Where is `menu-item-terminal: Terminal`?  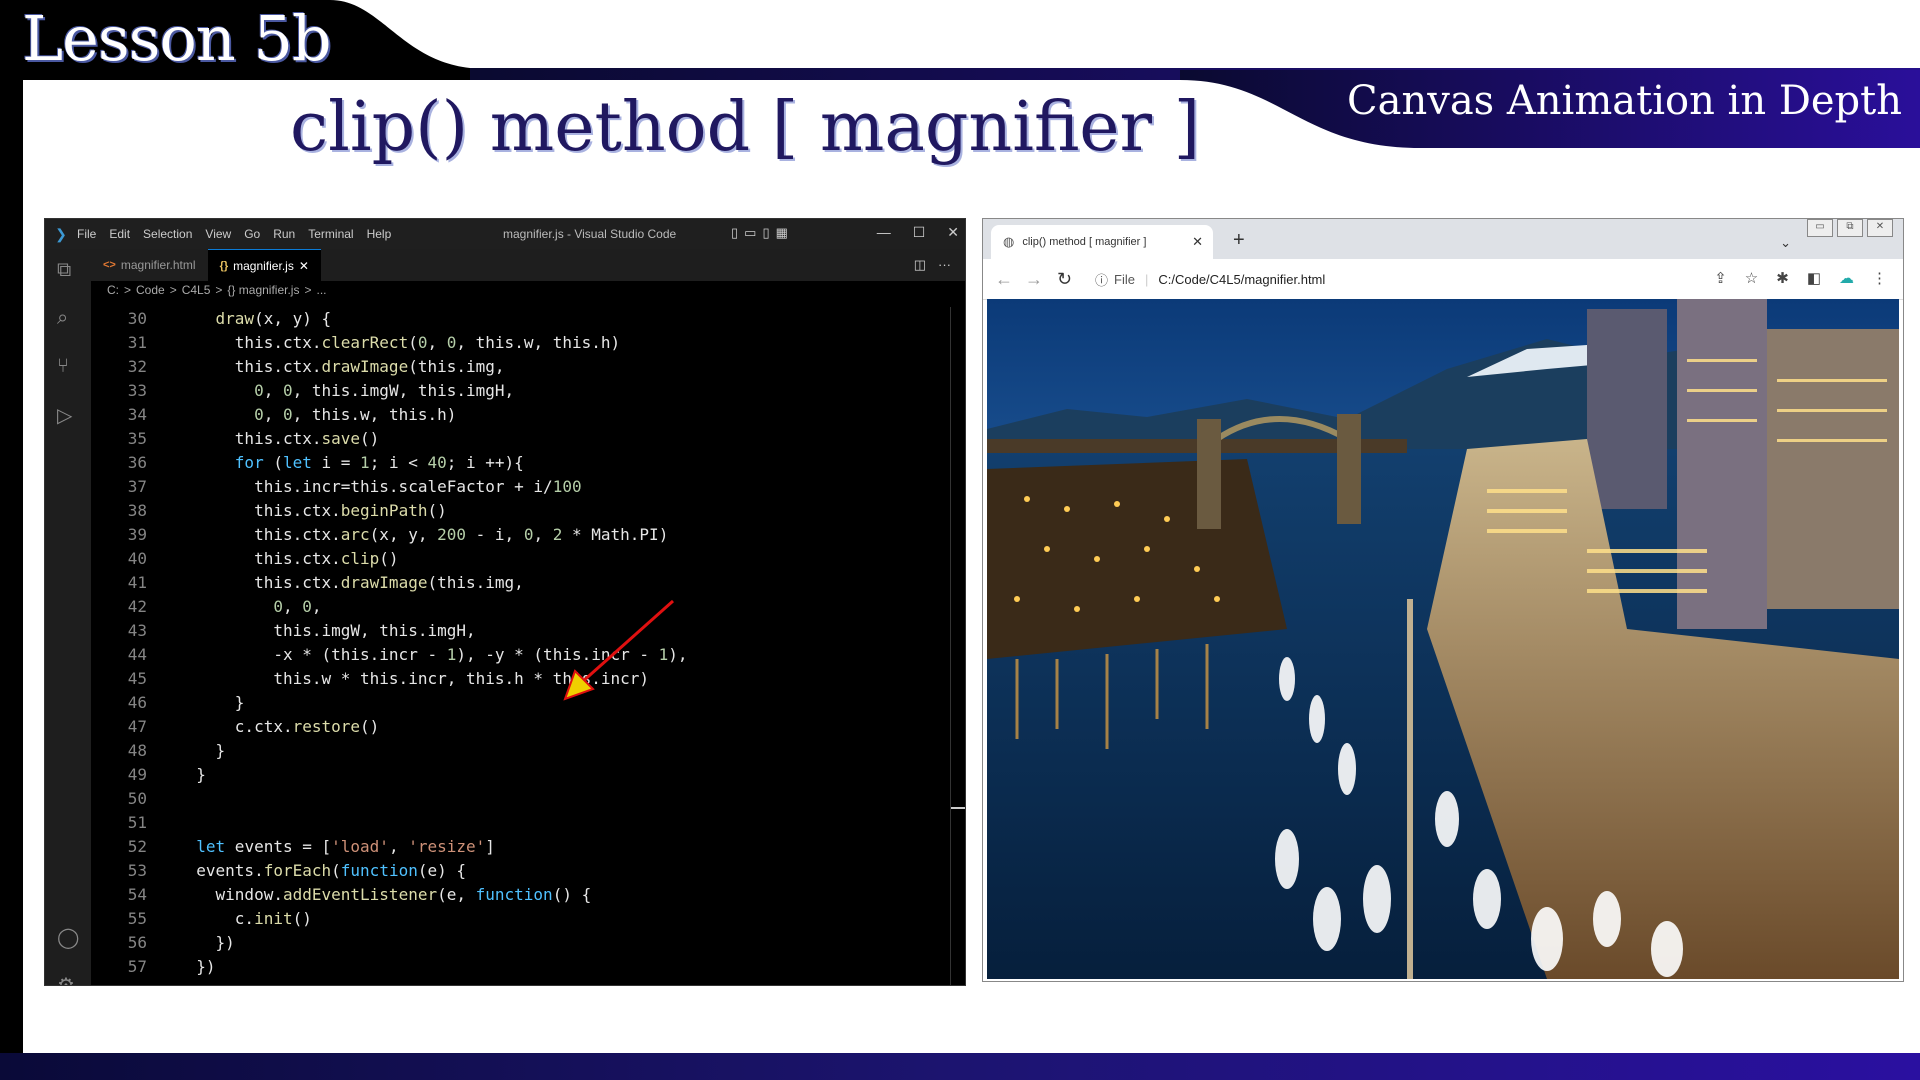
menu-item-terminal: Terminal is located at coordinates (330, 234).